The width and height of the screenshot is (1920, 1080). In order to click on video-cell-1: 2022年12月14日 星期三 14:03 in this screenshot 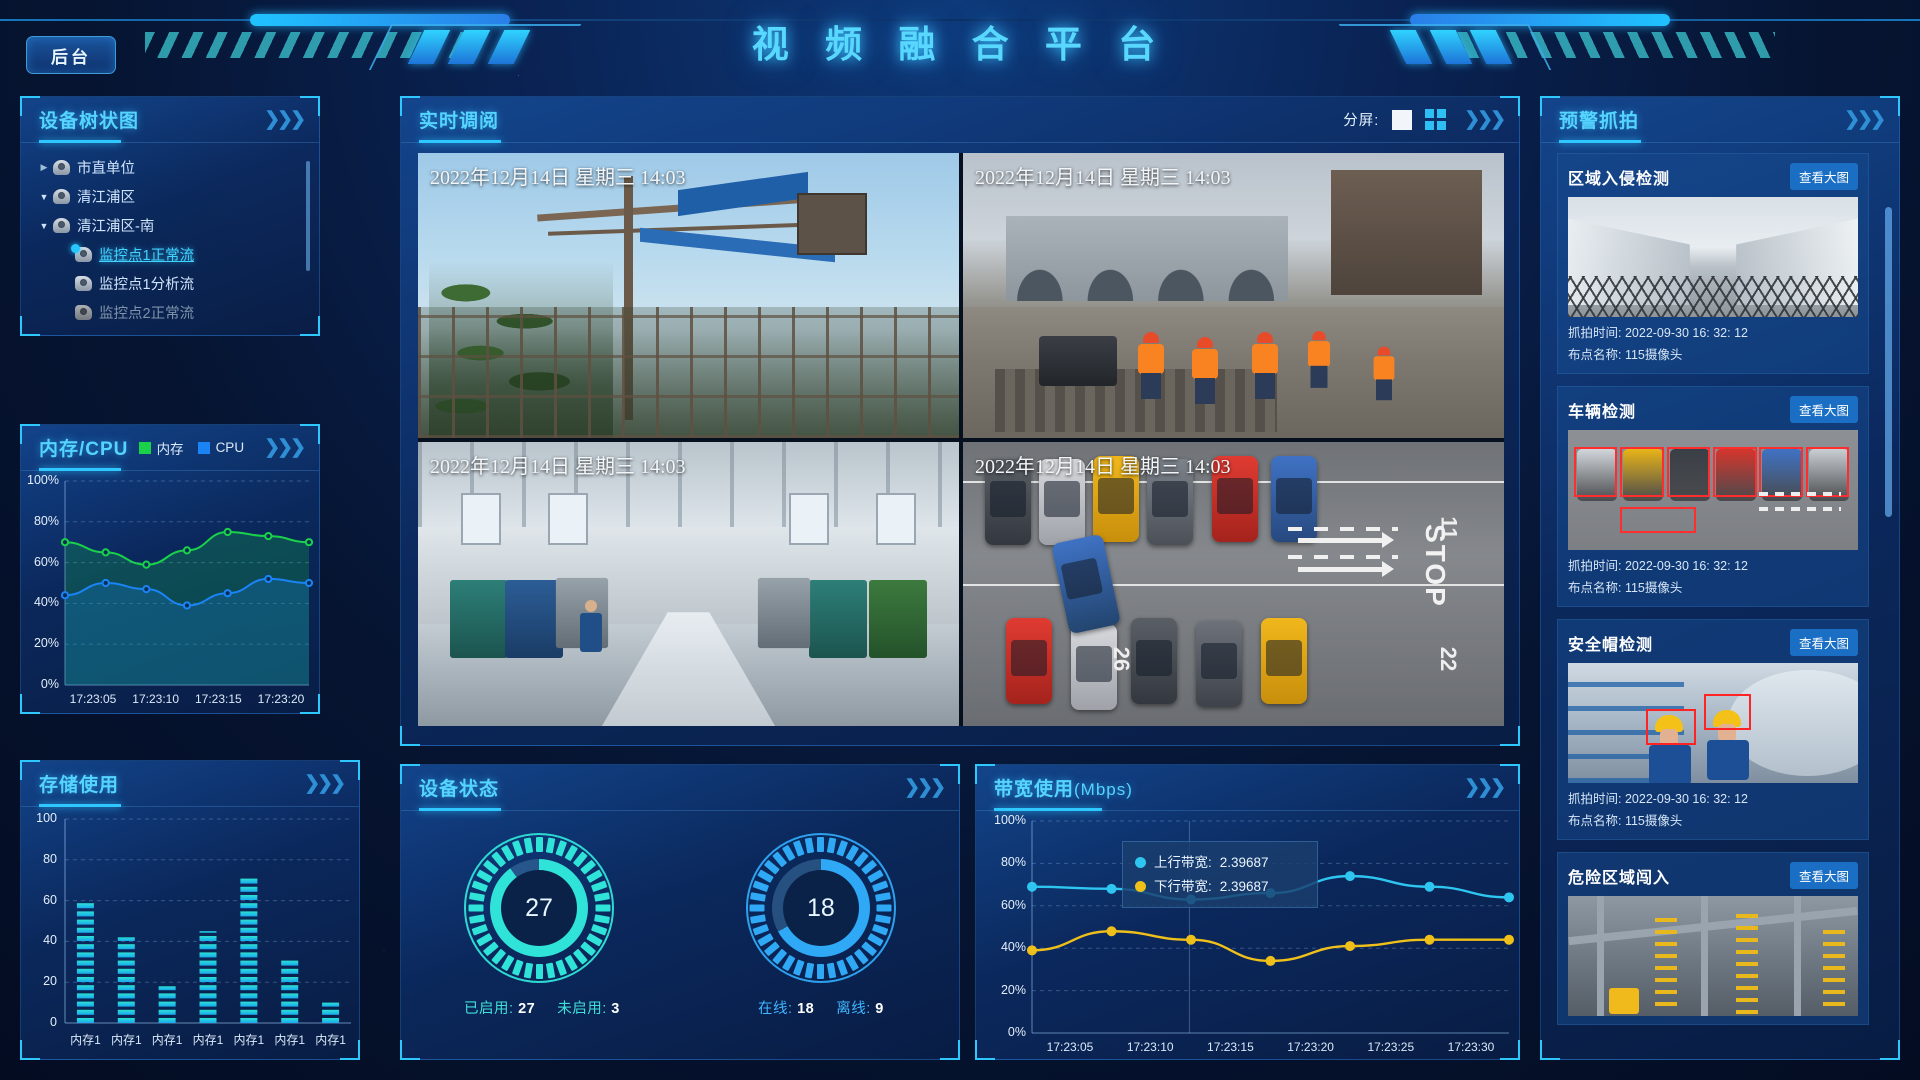, I will do `click(688, 295)`.